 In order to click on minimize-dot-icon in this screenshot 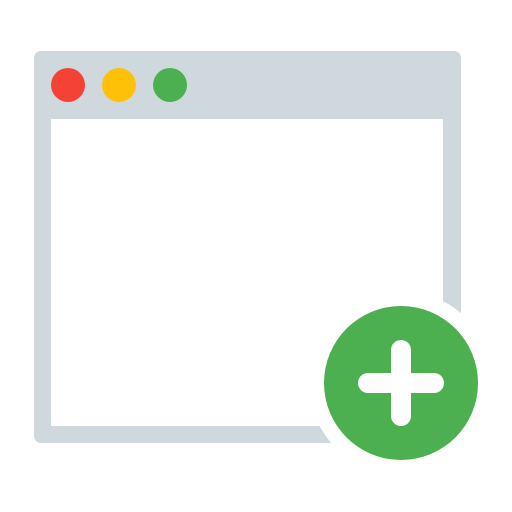, I will do `click(119, 85)`.